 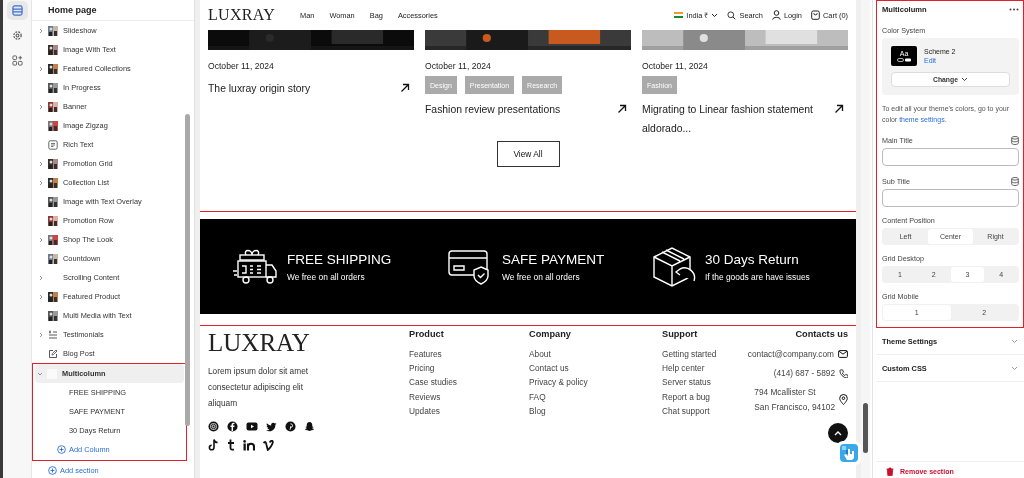 I want to click on text-block-icon, so click(x=53, y=144).